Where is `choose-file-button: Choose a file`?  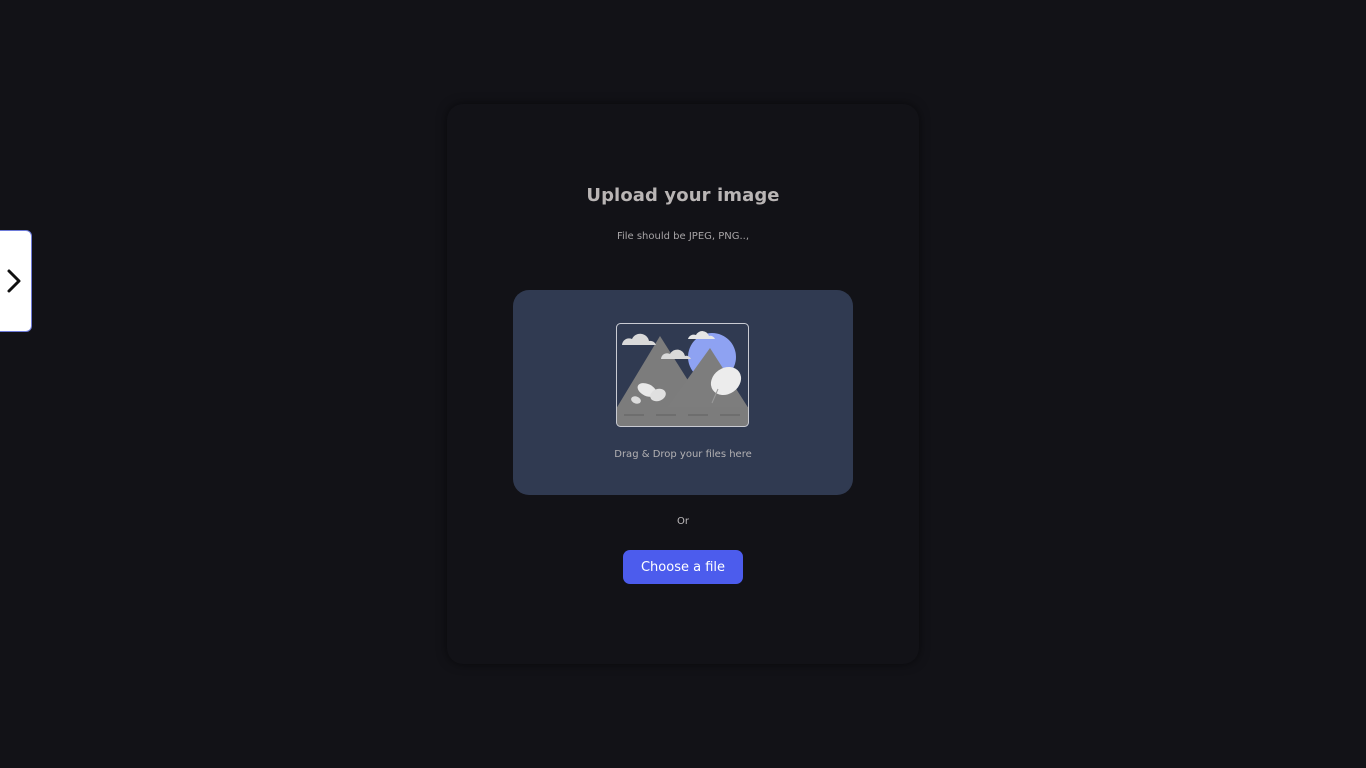
choose-file-button: Choose a file is located at coordinates (683, 567).